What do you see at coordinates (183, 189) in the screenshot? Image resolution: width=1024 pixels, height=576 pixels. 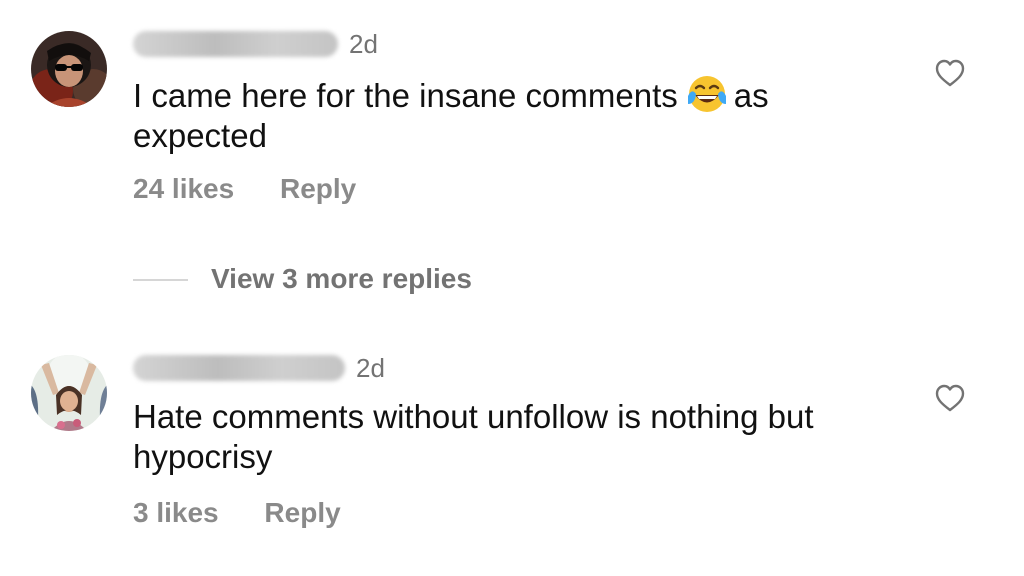 I see `likes-count: 24 likes` at bounding box center [183, 189].